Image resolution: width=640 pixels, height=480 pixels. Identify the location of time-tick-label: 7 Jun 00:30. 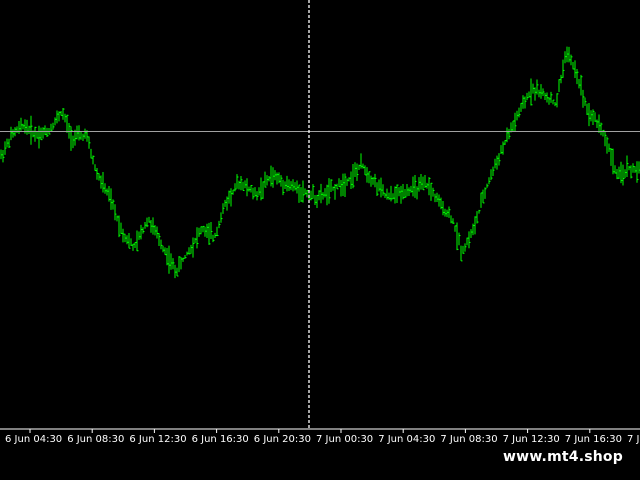
(344, 439).